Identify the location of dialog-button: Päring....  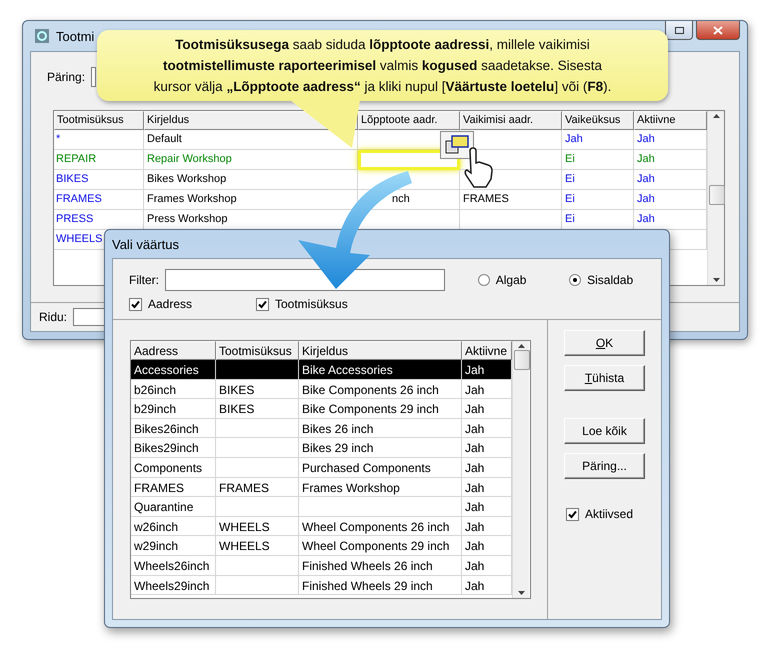
(604, 466).